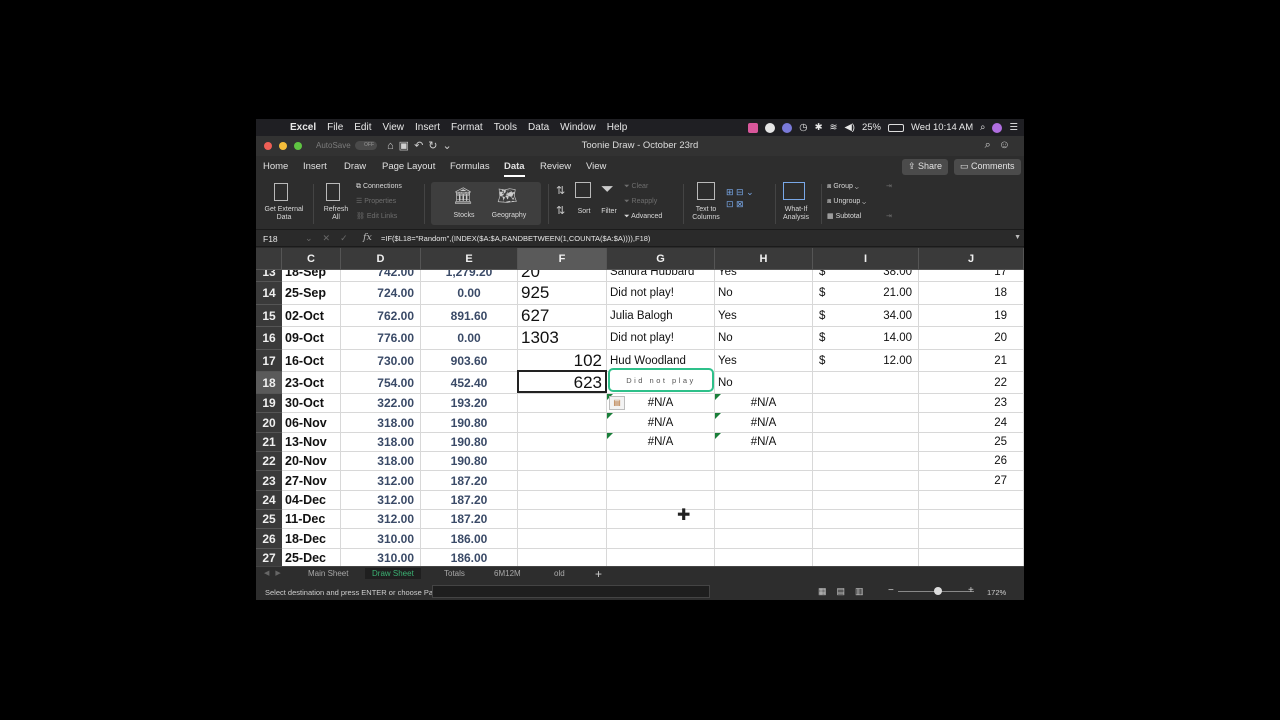 This screenshot has width=1280, height=720. Describe the element at coordinates (578, 127) in the screenshot. I see `menu-window: Window` at that location.